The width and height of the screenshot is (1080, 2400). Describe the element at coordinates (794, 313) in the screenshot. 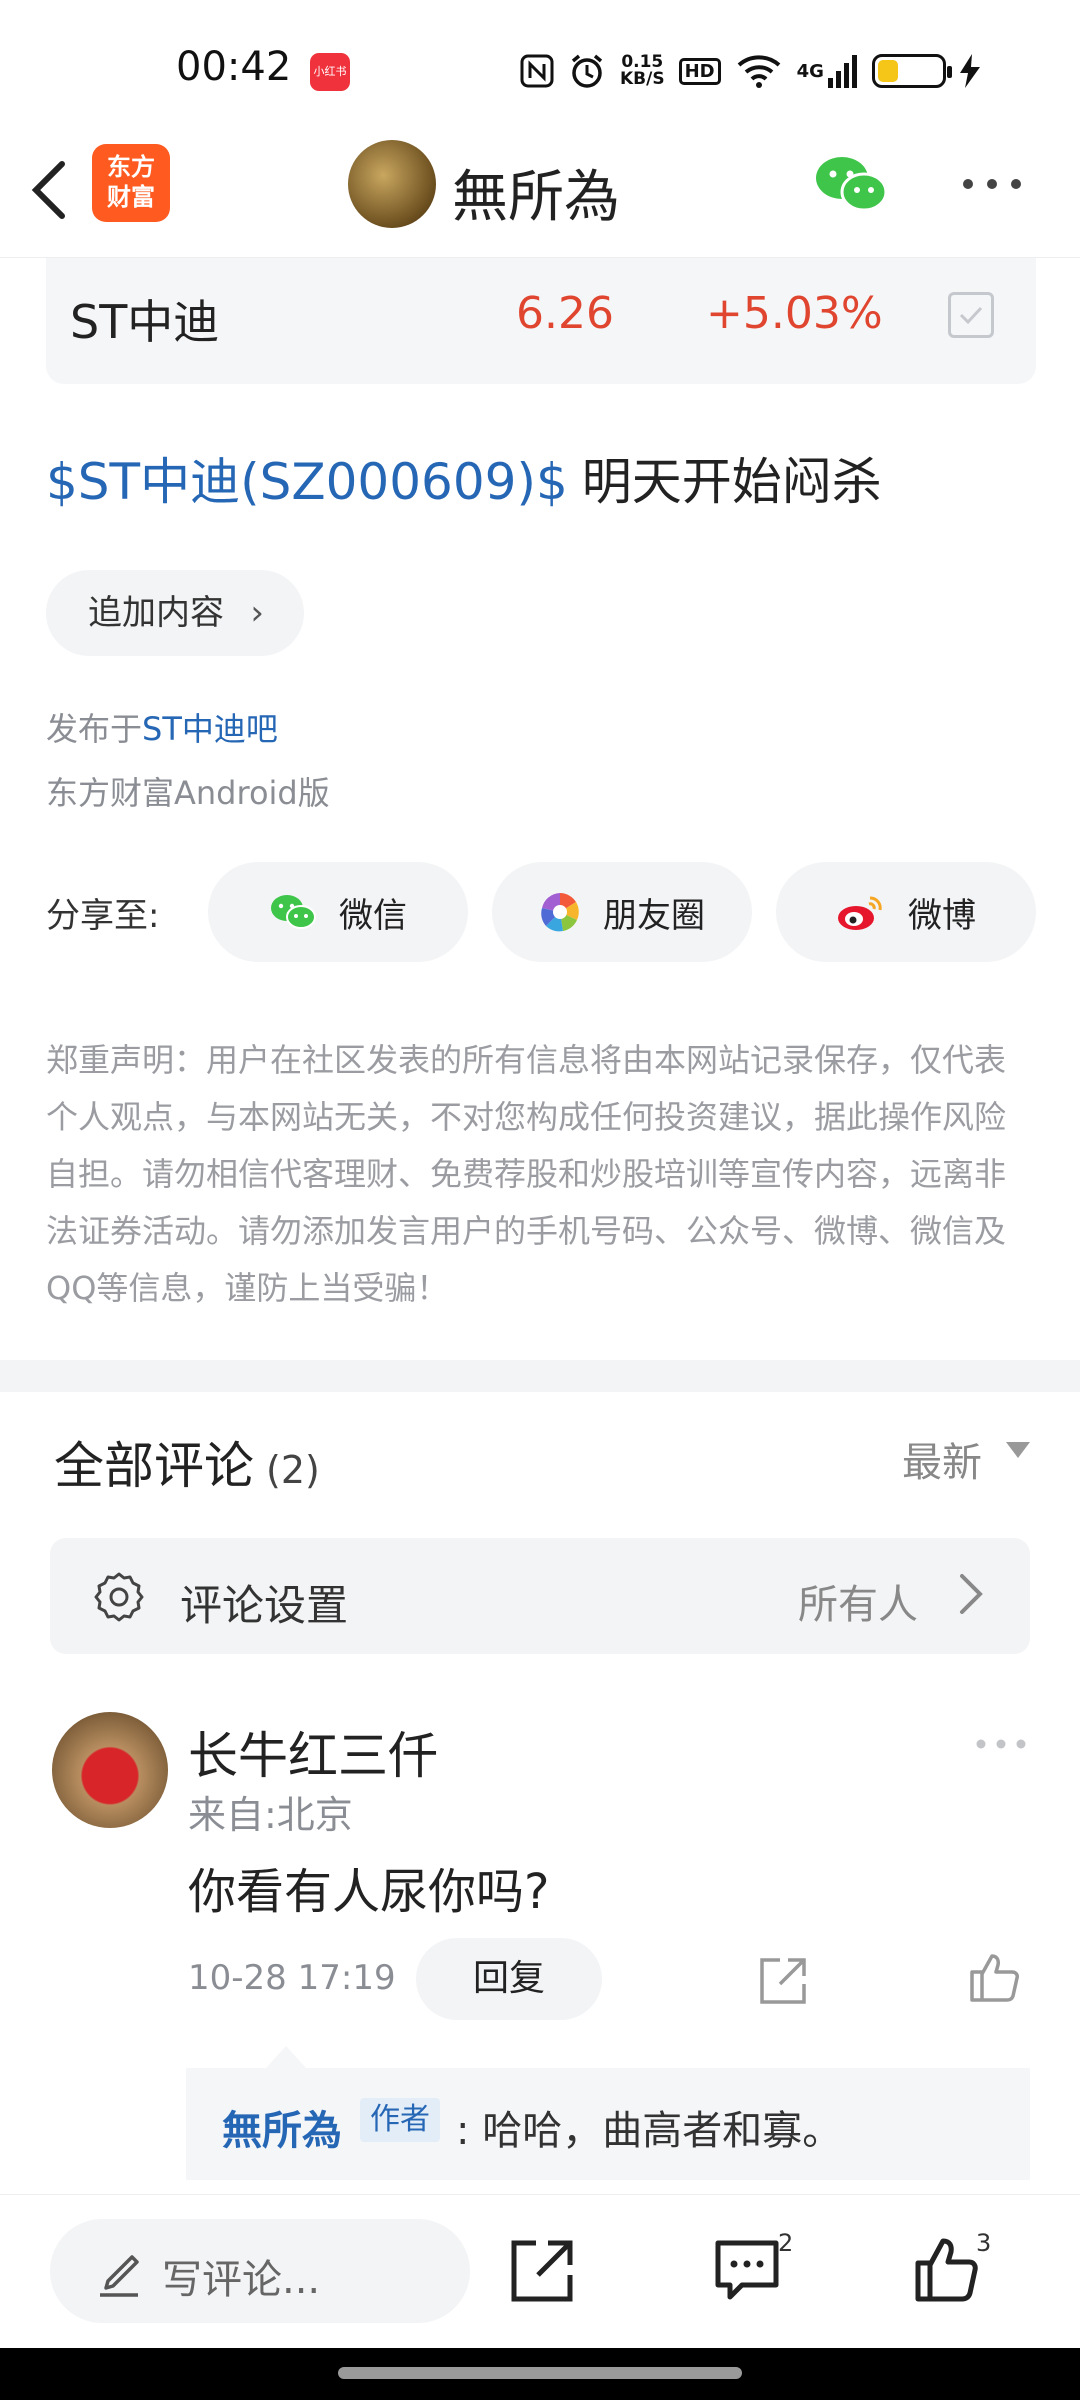

I see `stock-change: +5.03%` at that location.